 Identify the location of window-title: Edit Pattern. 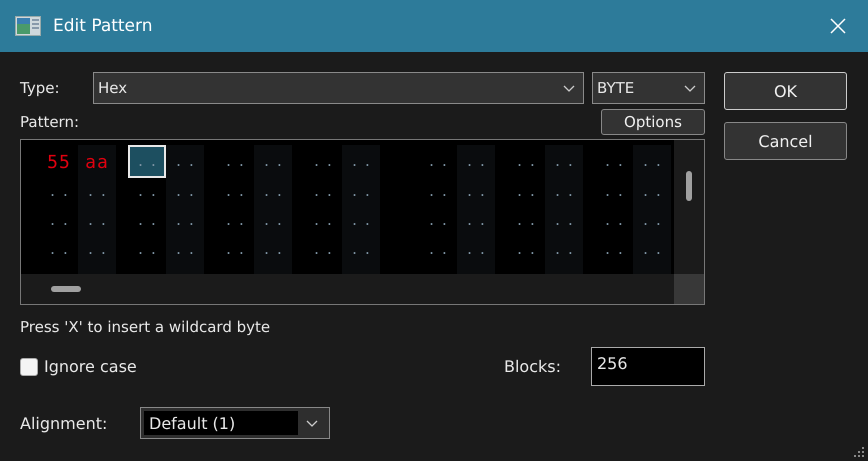
(103, 26).